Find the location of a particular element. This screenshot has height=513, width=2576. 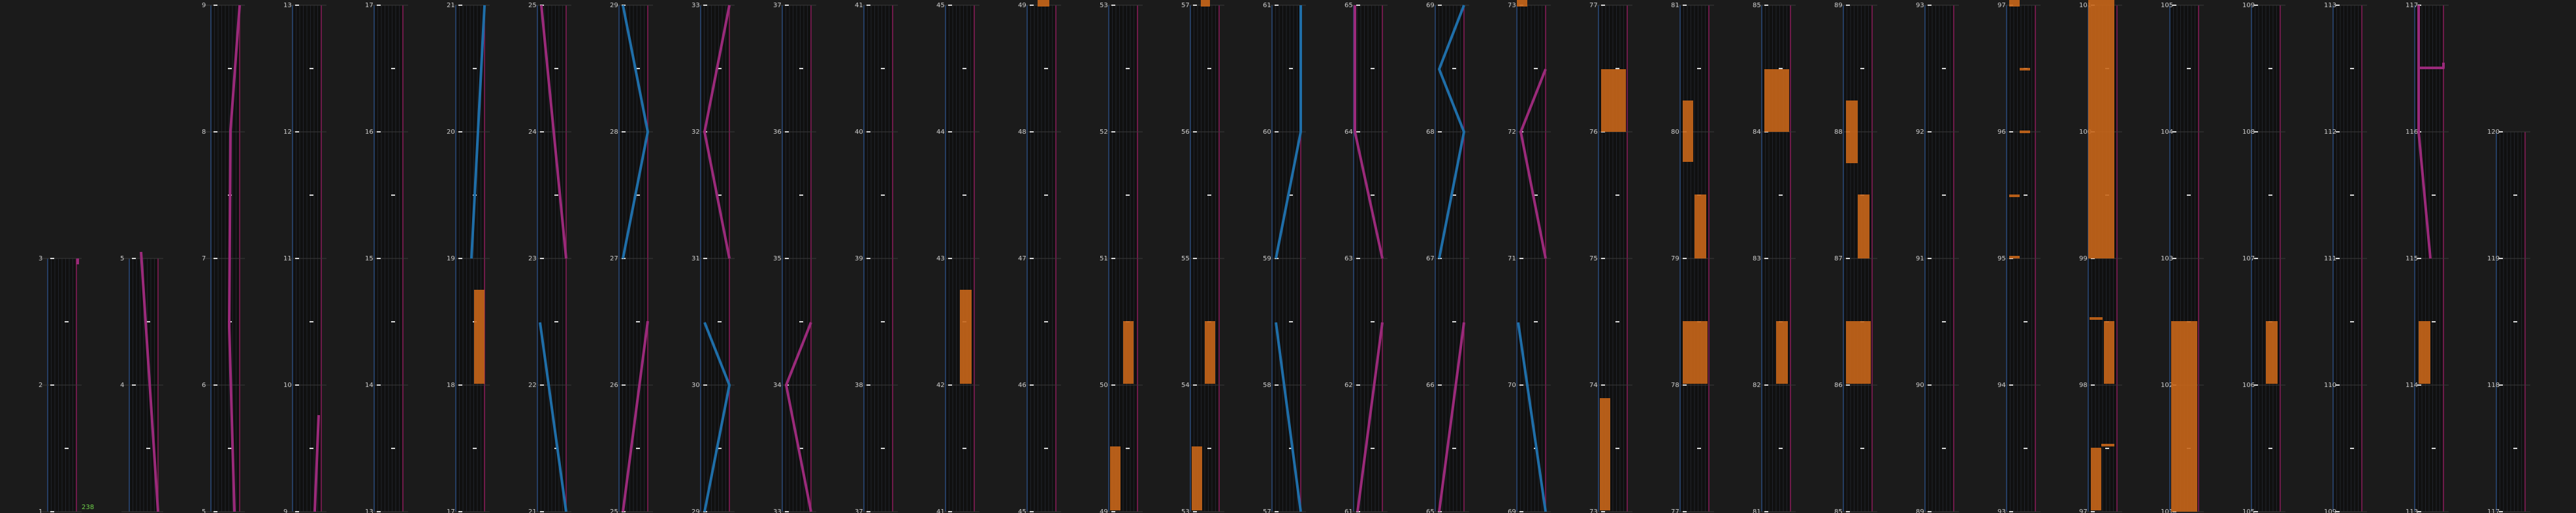

row-label: 7 is located at coordinates (204, 259).